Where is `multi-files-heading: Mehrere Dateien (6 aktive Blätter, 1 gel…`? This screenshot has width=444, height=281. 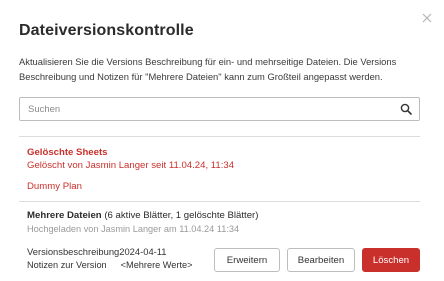
multi-files-heading: Mehrere Dateien (6 aktive Blätter, 1 gel… is located at coordinates (142, 215).